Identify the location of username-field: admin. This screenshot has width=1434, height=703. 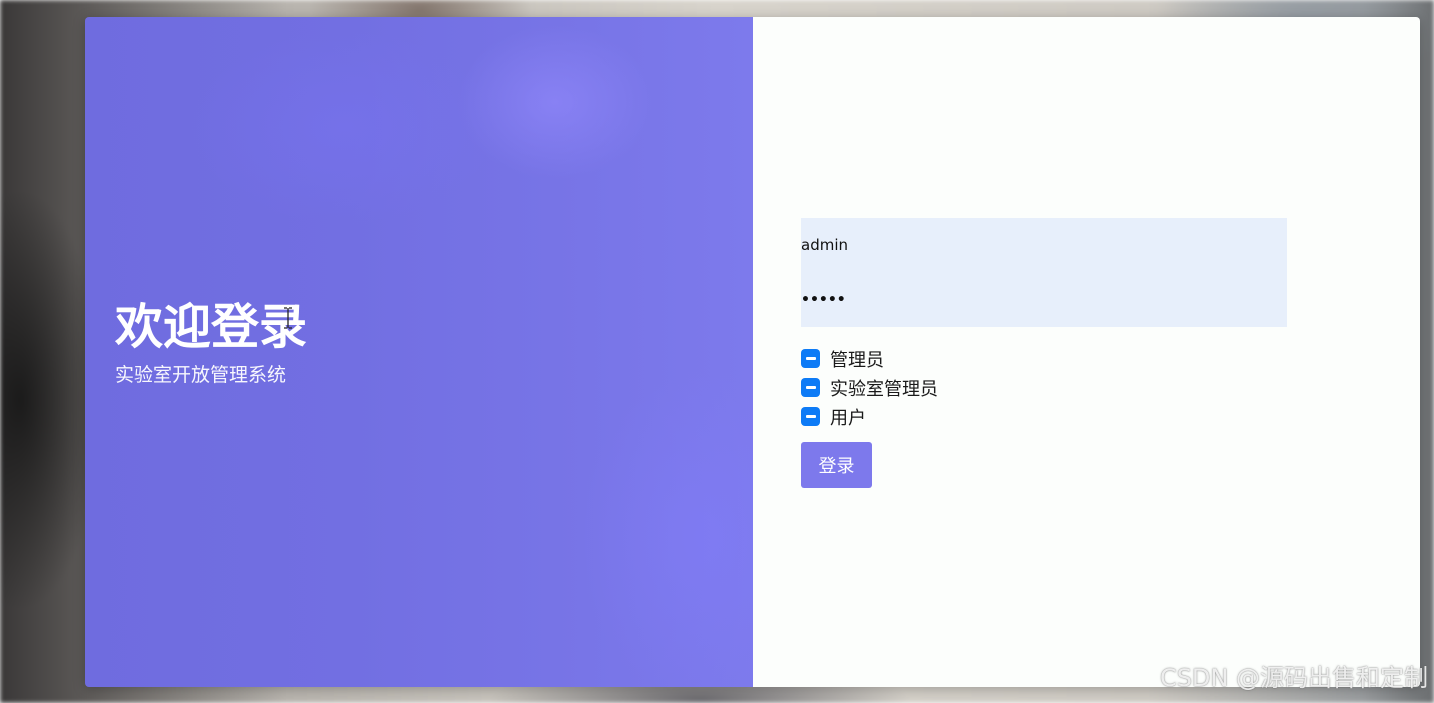
(1044, 245).